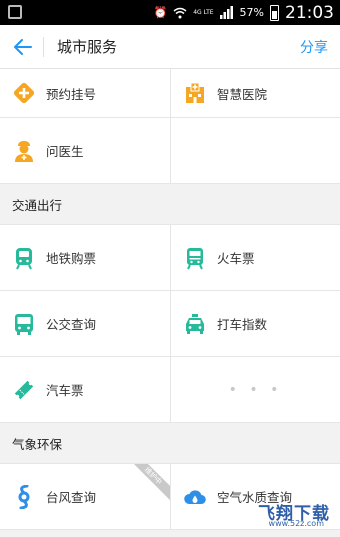  I want to click on more-button: • • •, so click(255, 389).